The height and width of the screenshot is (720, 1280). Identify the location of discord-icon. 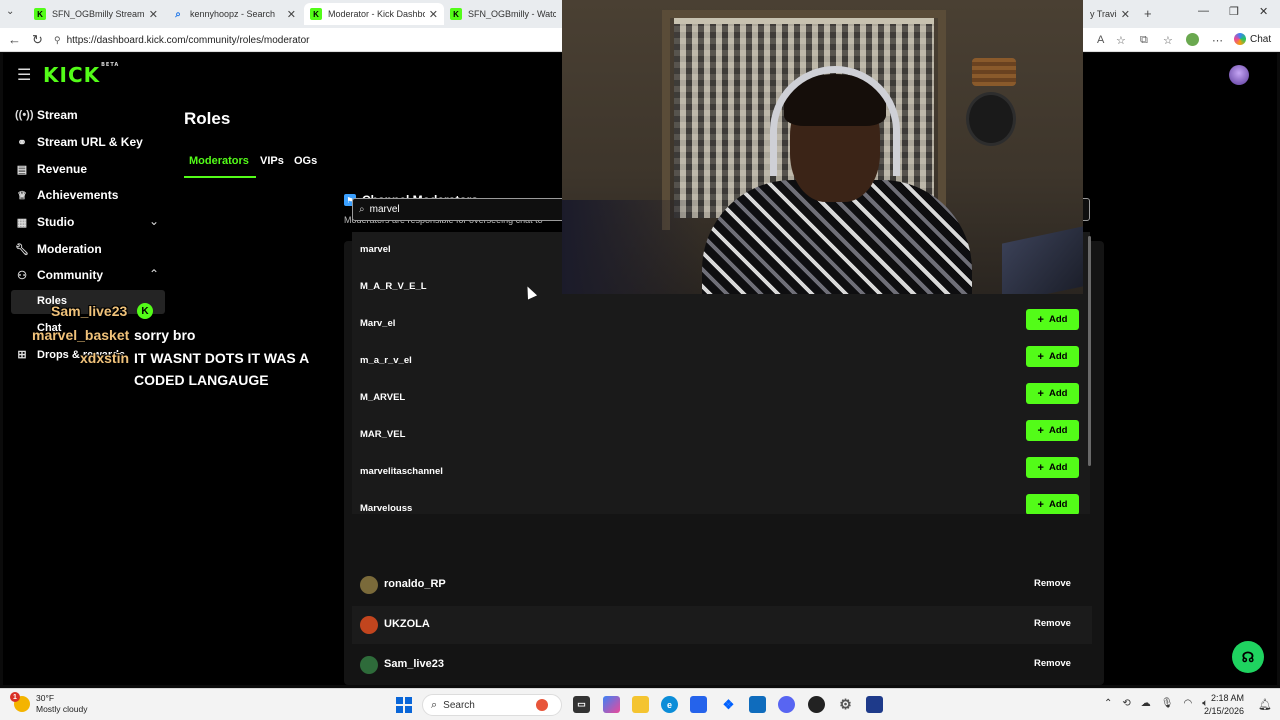
(786, 704).